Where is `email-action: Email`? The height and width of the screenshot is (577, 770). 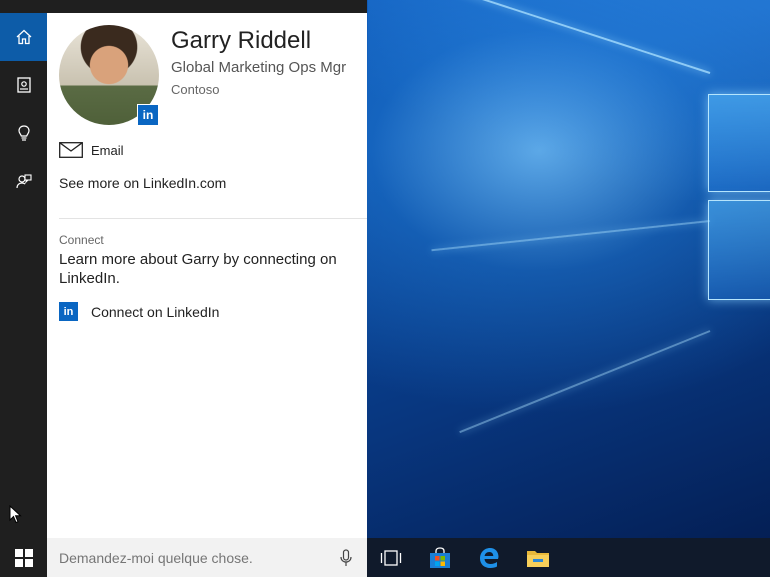 email-action: Email is located at coordinates (91, 150).